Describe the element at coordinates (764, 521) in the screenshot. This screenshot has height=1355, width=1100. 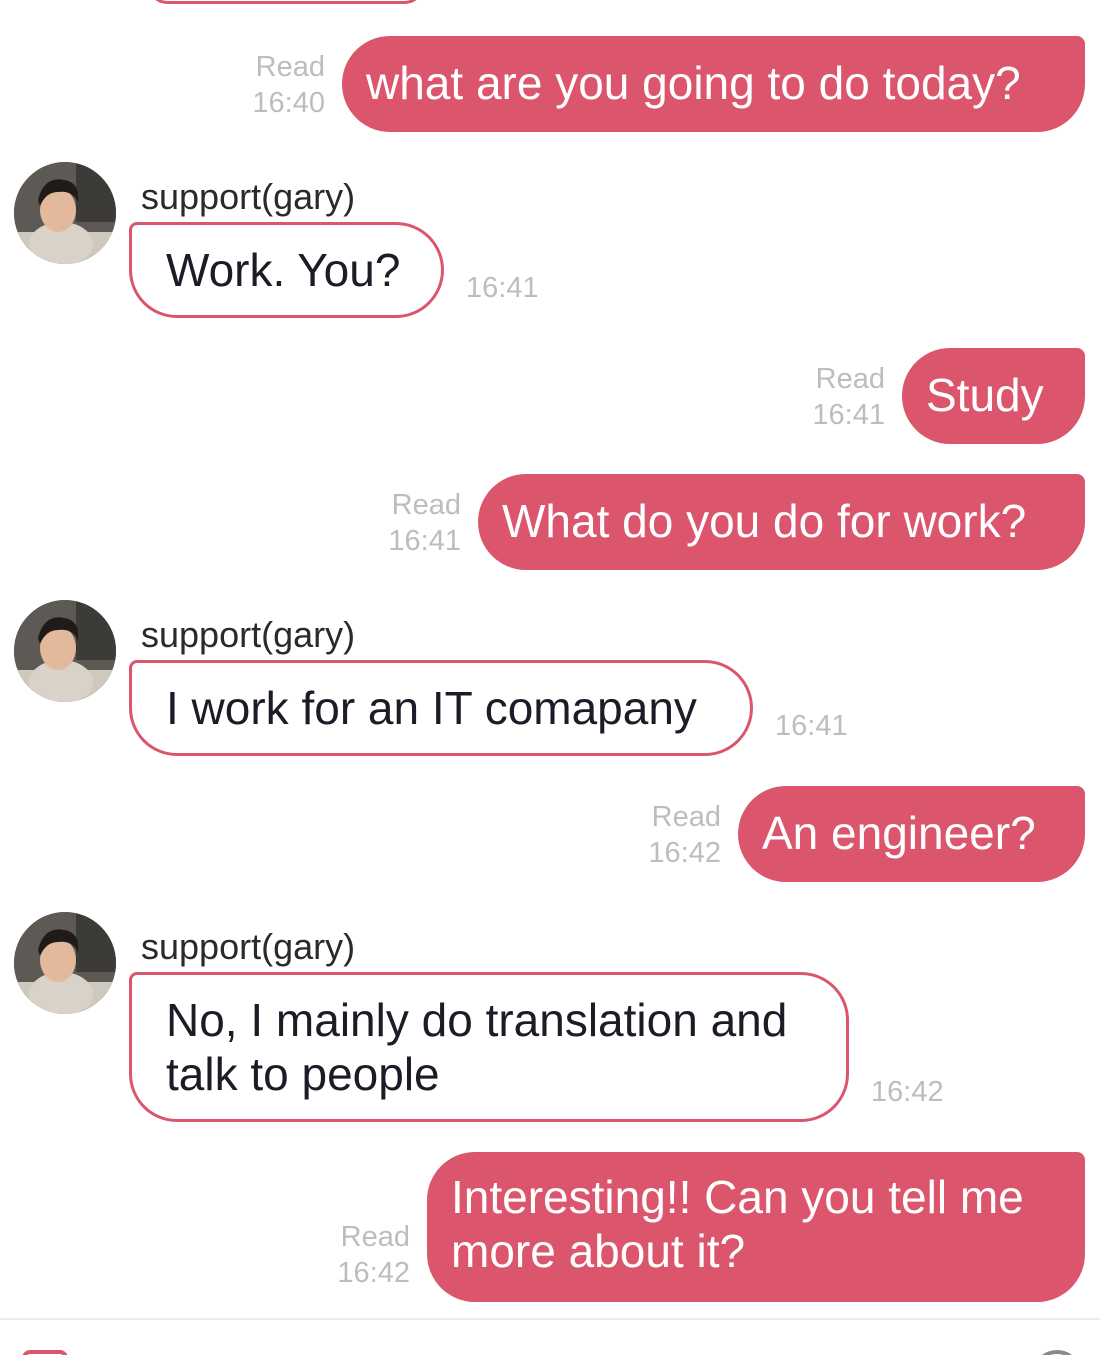
I see `message-text: What do you do for work?` at that location.